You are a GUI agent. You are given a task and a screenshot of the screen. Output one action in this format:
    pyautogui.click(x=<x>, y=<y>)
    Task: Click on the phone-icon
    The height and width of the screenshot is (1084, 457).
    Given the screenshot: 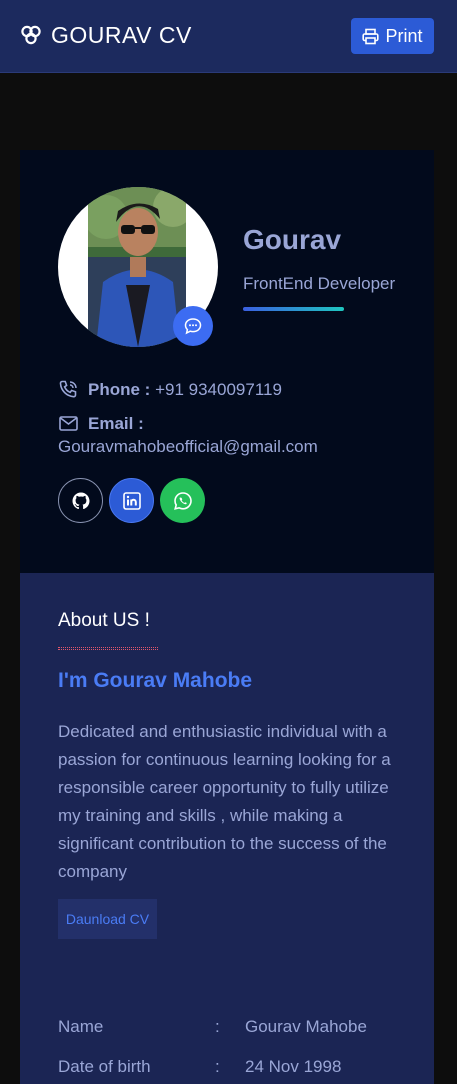 What is the action you would take?
    pyautogui.click(x=68, y=389)
    